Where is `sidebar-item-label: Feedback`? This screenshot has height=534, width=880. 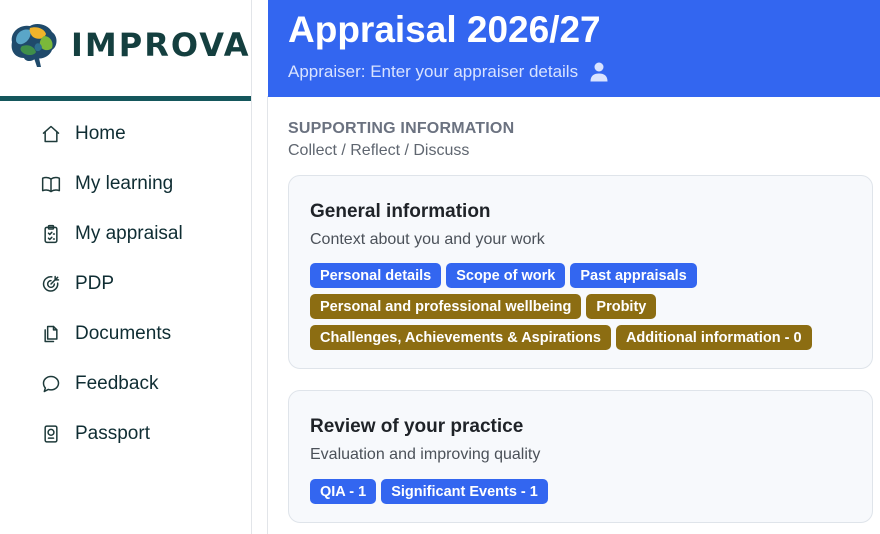 sidebar-item-label: Feedback is located at coordinates (117, 383).